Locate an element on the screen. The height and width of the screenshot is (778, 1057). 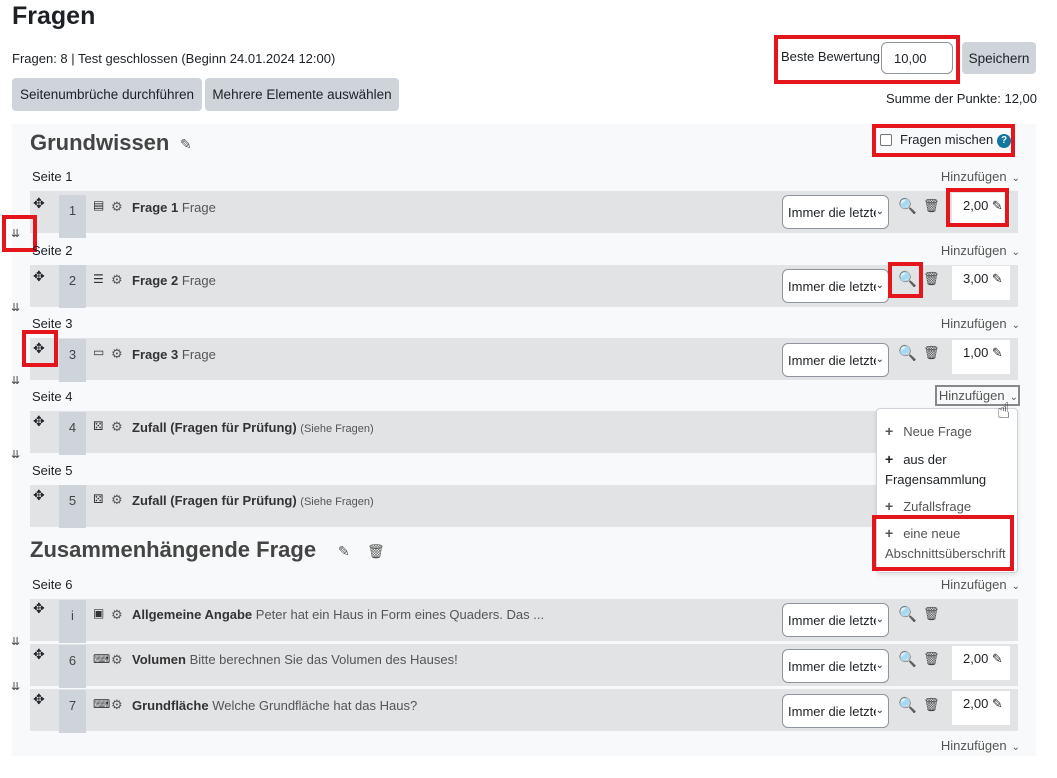
help-icon: ? is located at coordinates (1004, 141).